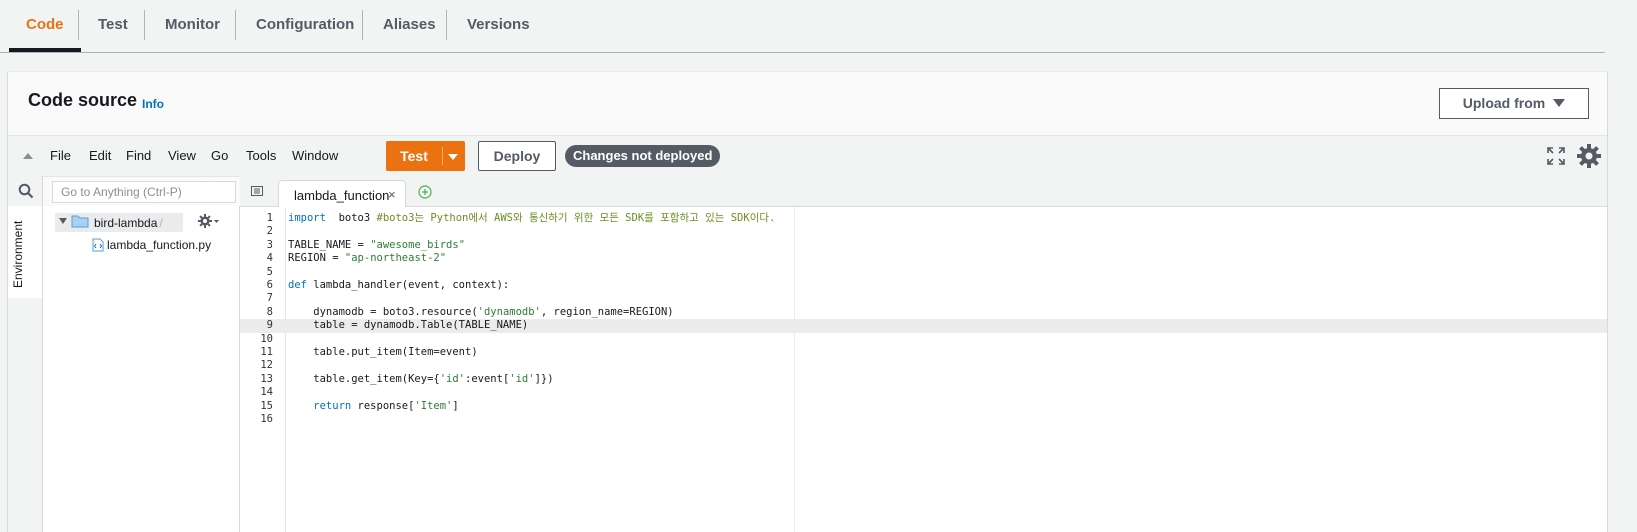 This screenshot has width=1637, height=532. I want to click on menu-file: File, so click(60, 156).